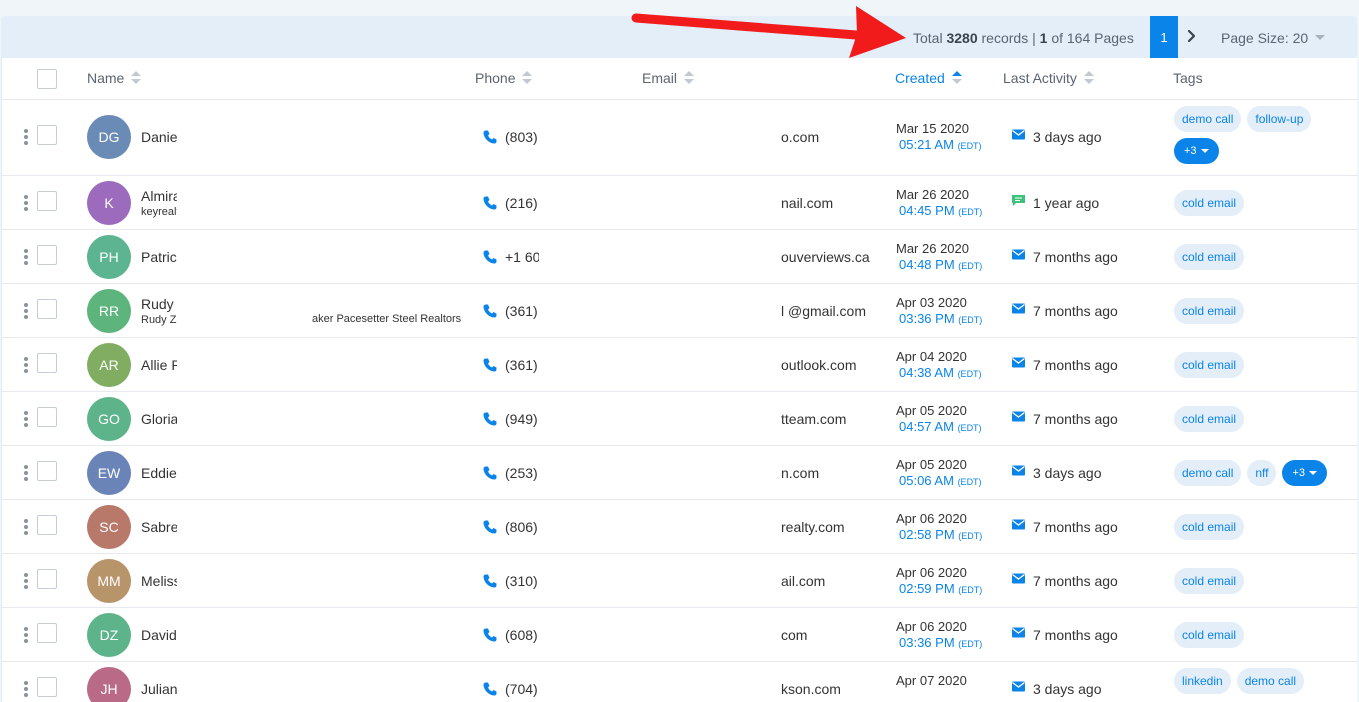 This screenshot has height=702, width=1359. I want to click on contact-name-cell: Gloria, so click(159, 419).